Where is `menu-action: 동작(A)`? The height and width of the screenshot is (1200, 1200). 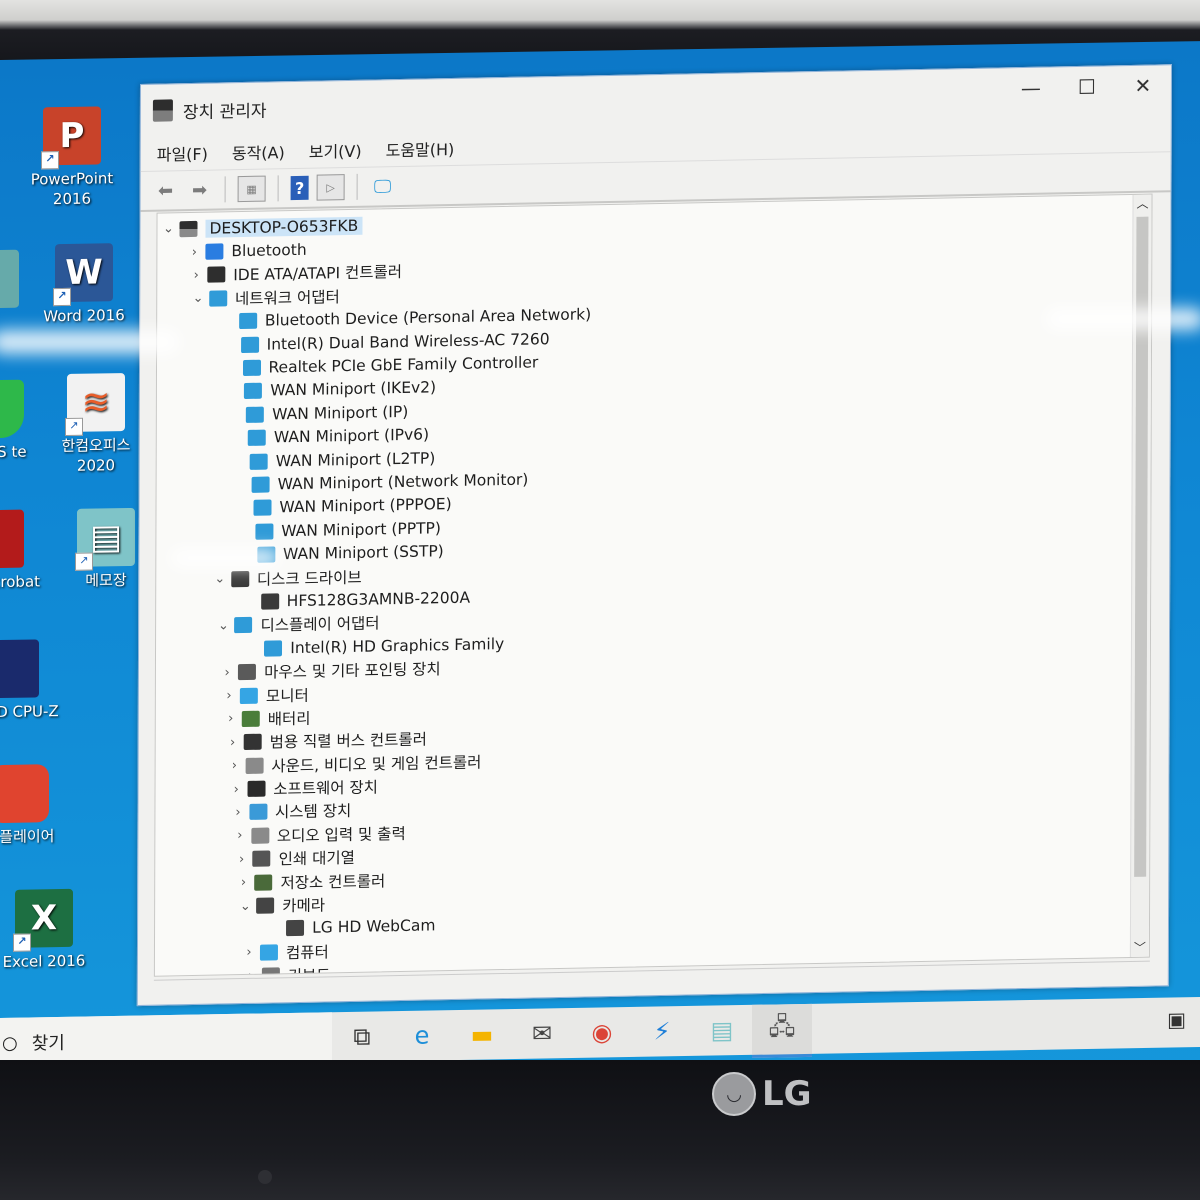
menu-action: 동작(A) is located at coordinates (258, 151).